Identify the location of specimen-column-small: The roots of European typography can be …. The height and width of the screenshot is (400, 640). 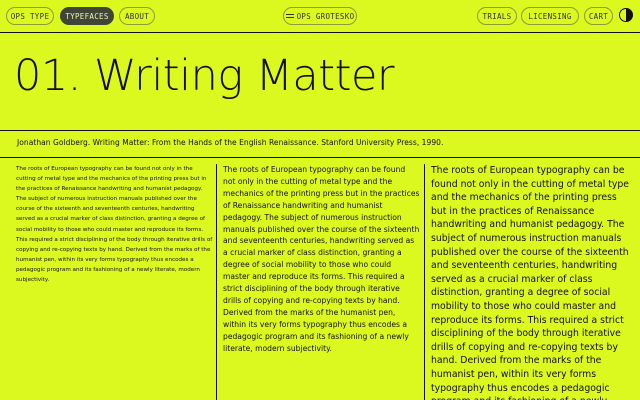
(114, 225).